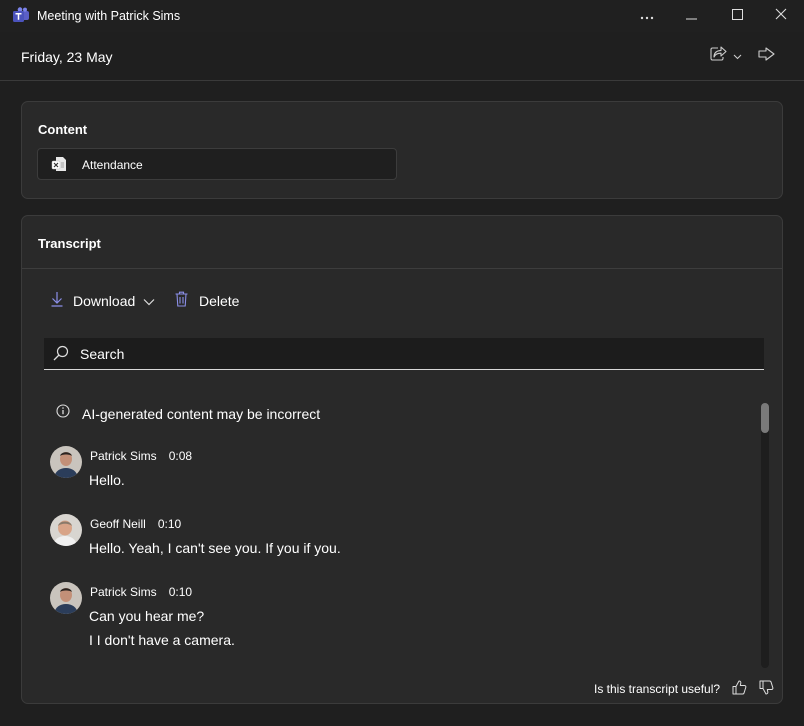 The image size is (804, 726). I want to click on content-card: Content Attendance, so click(402, 150).